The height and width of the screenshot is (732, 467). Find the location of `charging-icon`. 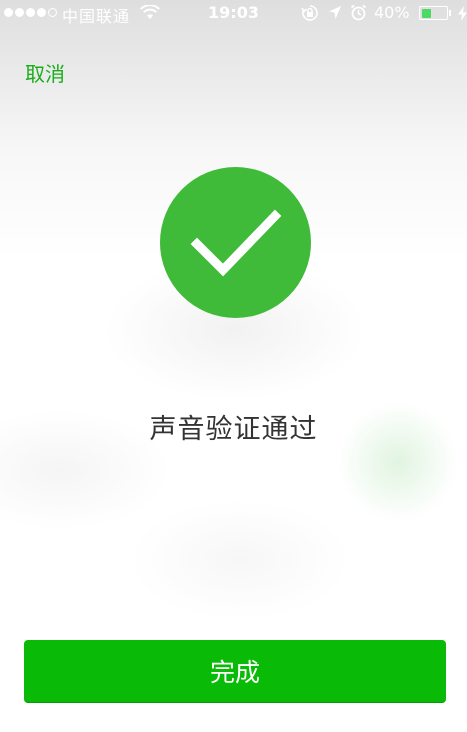

charging-icon is located at coordinates (462, 15).